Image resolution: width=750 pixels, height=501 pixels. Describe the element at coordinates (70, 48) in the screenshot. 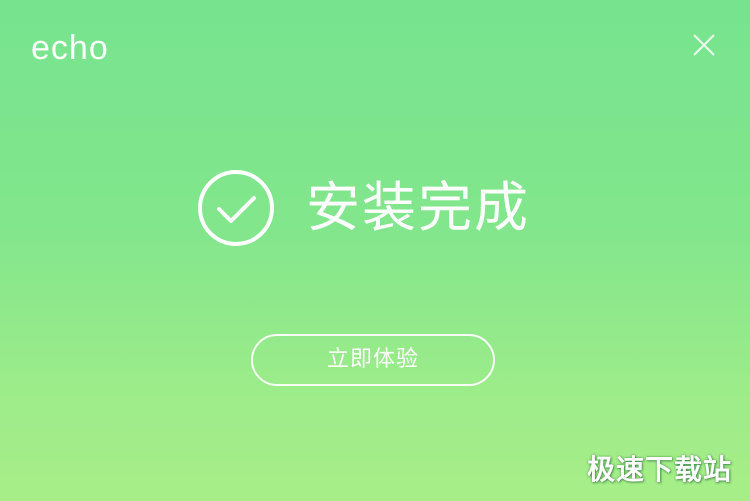

I see `app-logo: echo` at that location.